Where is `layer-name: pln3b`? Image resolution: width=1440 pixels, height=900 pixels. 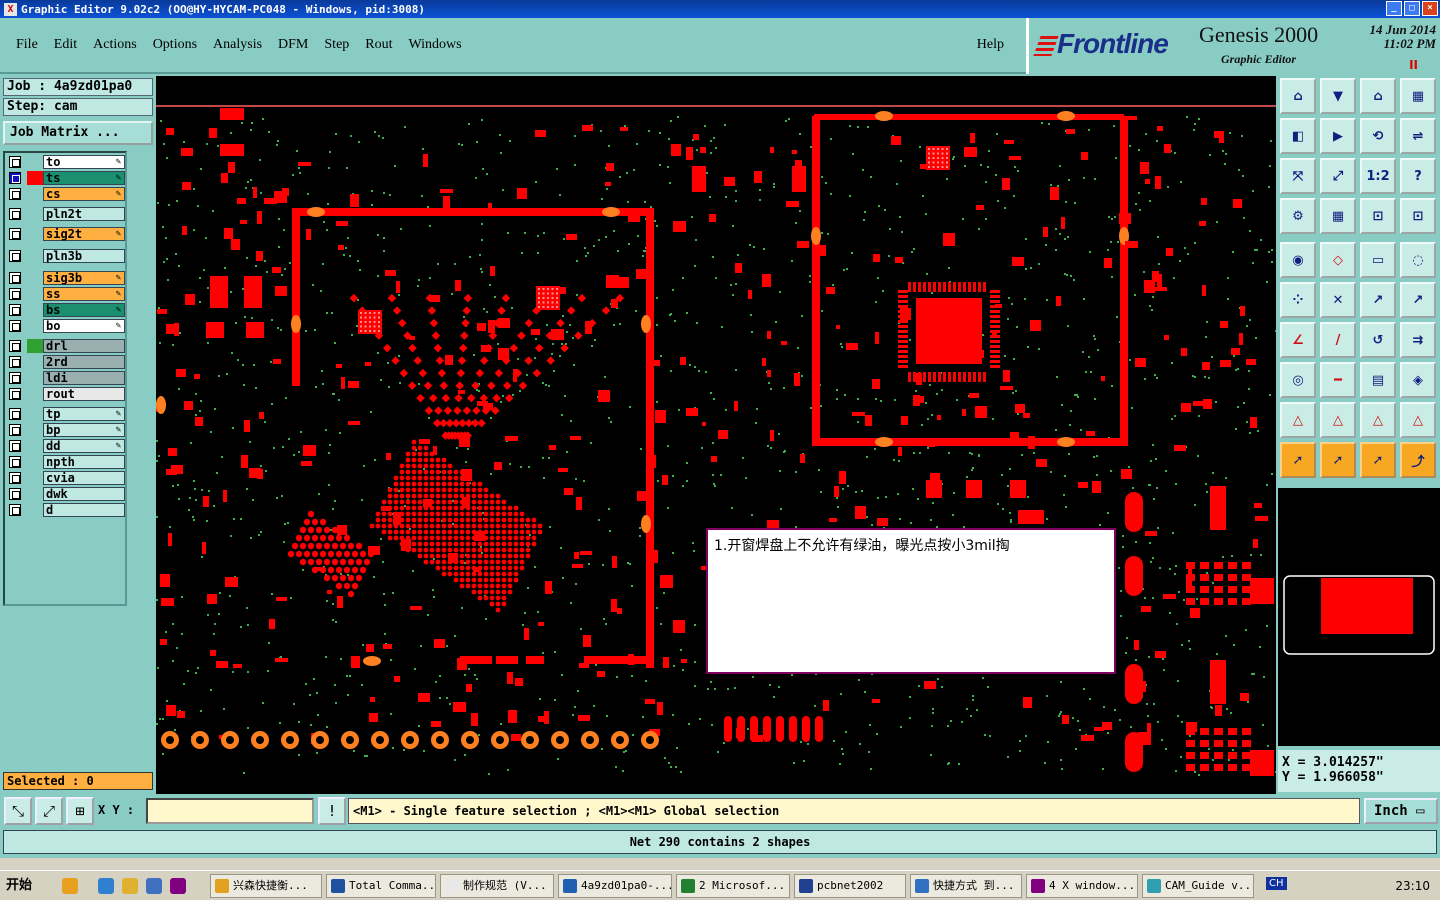
layer-name: pln3b is located at coordinates (84, 256).